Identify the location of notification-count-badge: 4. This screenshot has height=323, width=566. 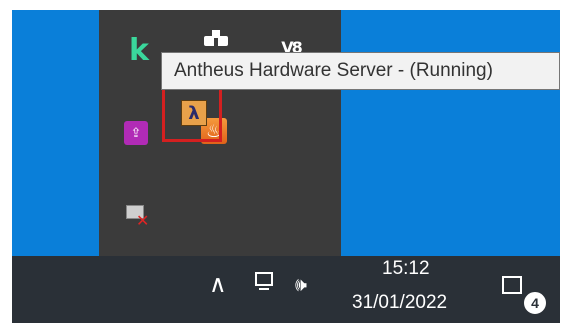
(535, 303).